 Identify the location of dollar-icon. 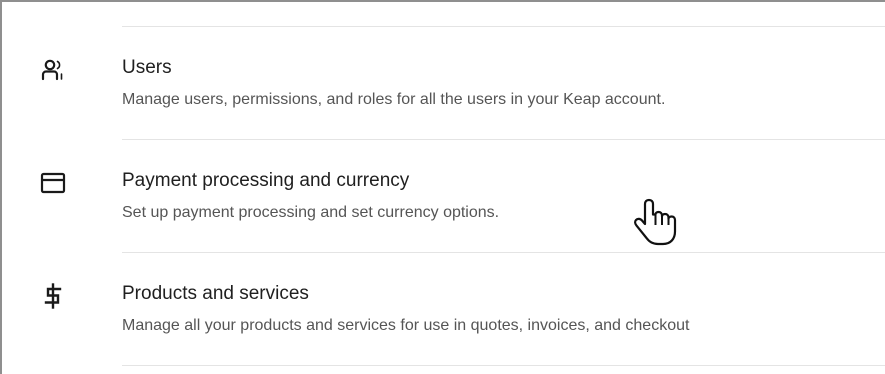
(53, 296).